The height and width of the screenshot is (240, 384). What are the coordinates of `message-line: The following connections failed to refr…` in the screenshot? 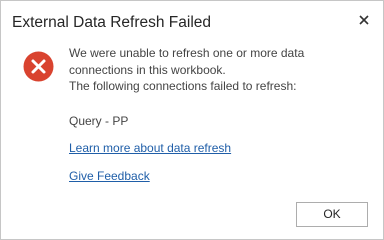 It's located at (183, 86).